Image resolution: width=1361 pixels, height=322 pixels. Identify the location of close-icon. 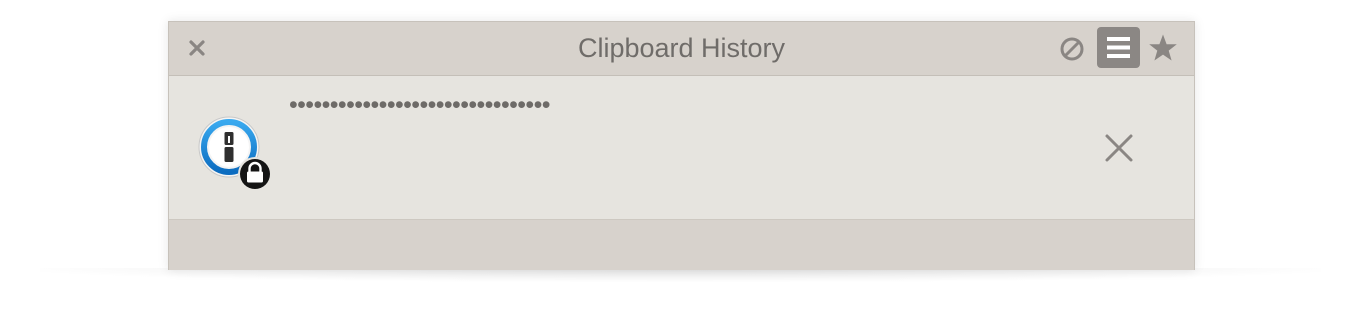
(1119, 148).